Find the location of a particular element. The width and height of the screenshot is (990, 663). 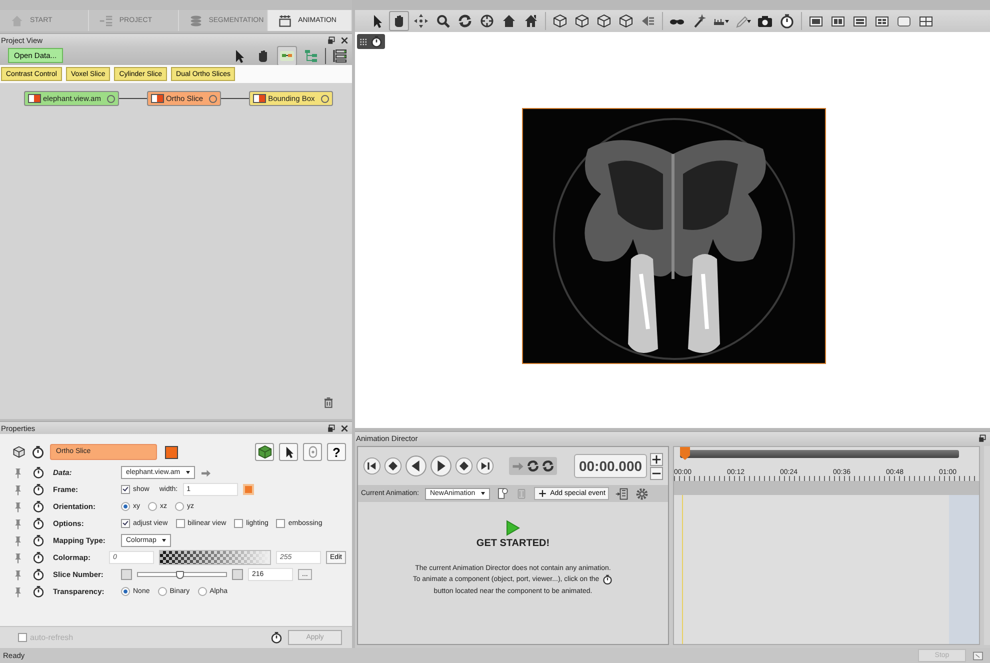

minus-icon is located at coordinates (656, 473).